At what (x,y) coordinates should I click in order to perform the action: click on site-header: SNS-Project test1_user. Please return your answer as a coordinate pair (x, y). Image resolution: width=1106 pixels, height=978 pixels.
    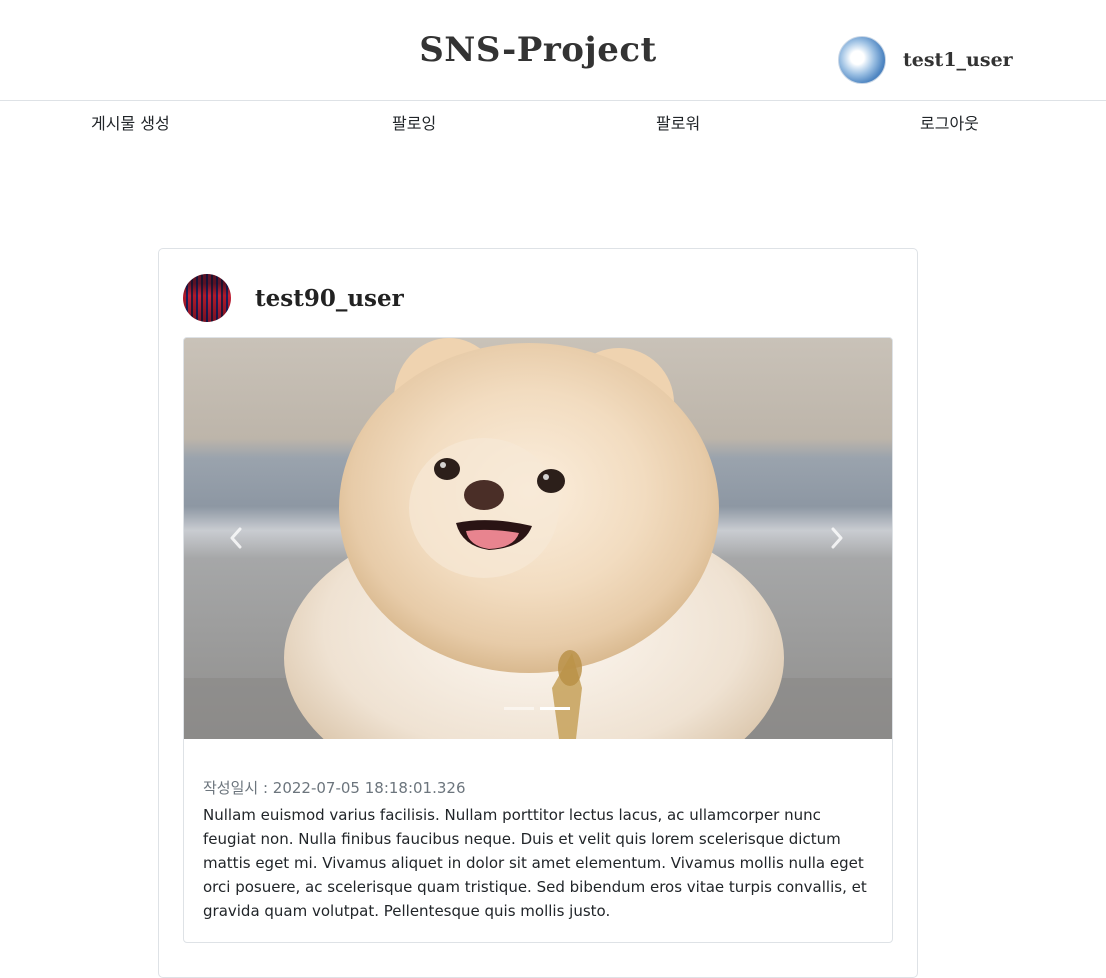
    Looking at the image, I should click on (553, 50).